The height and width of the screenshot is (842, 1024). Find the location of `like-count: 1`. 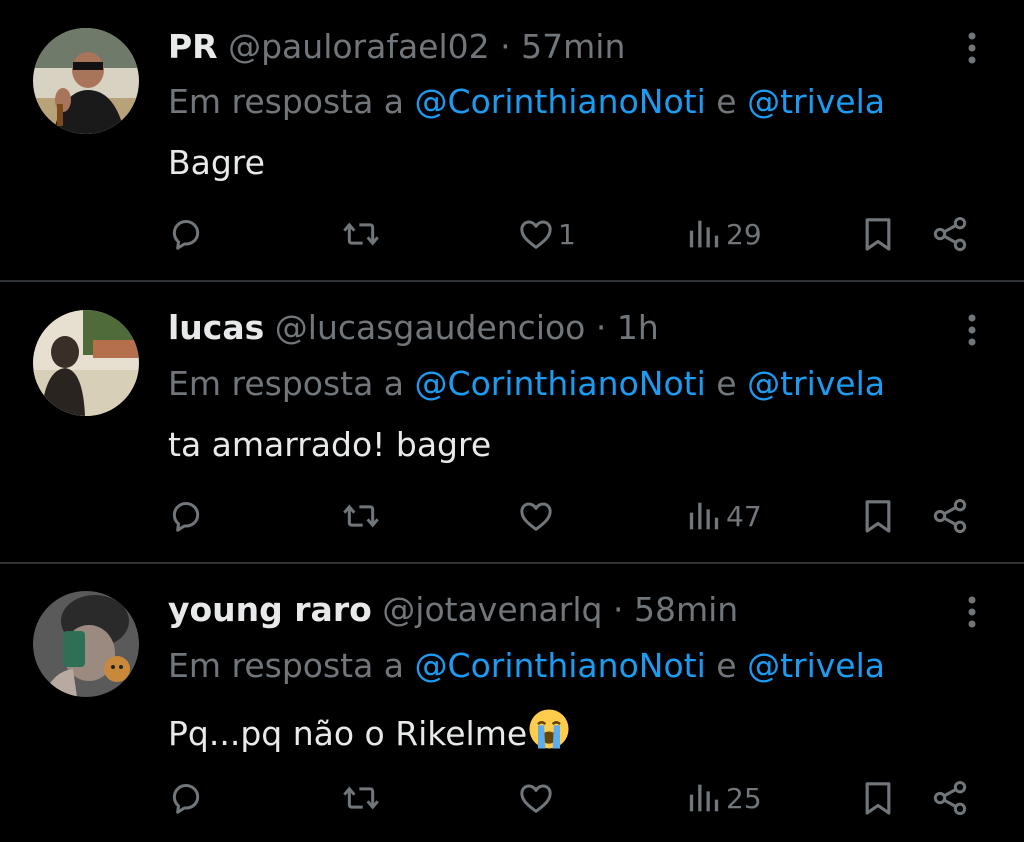

like-count: 1 is located at coordinates (567, 234).